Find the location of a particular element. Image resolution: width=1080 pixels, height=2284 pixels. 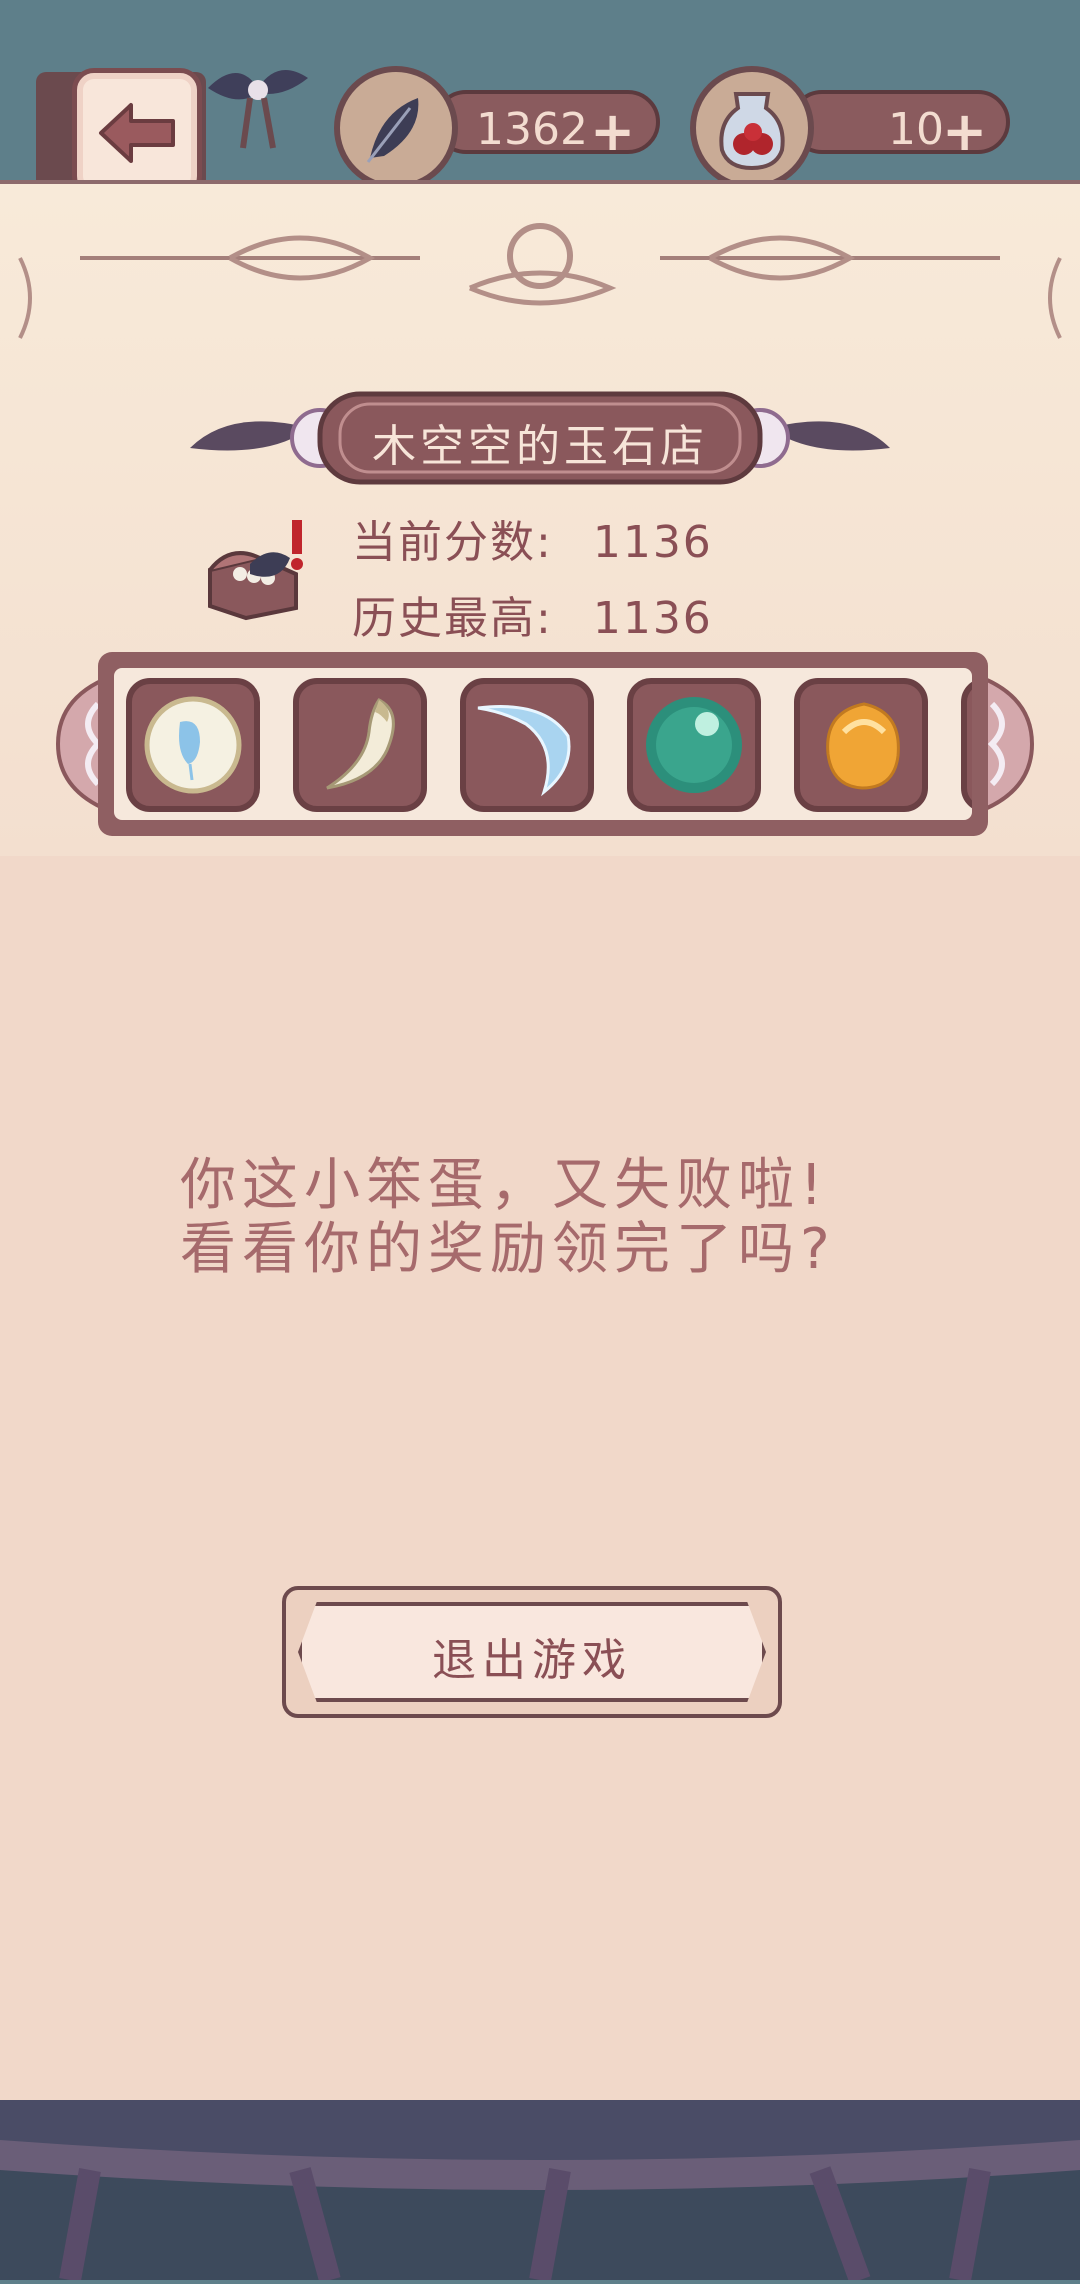

blue-stone-plate-icon is located at coordinates (193, 745).